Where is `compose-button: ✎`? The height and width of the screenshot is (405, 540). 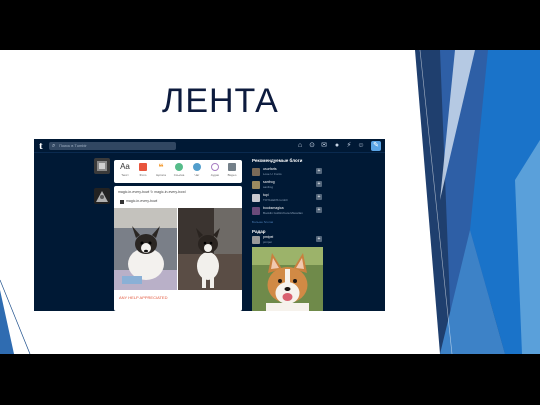
compose-button: ✎ is located at coordinates (376, 146).